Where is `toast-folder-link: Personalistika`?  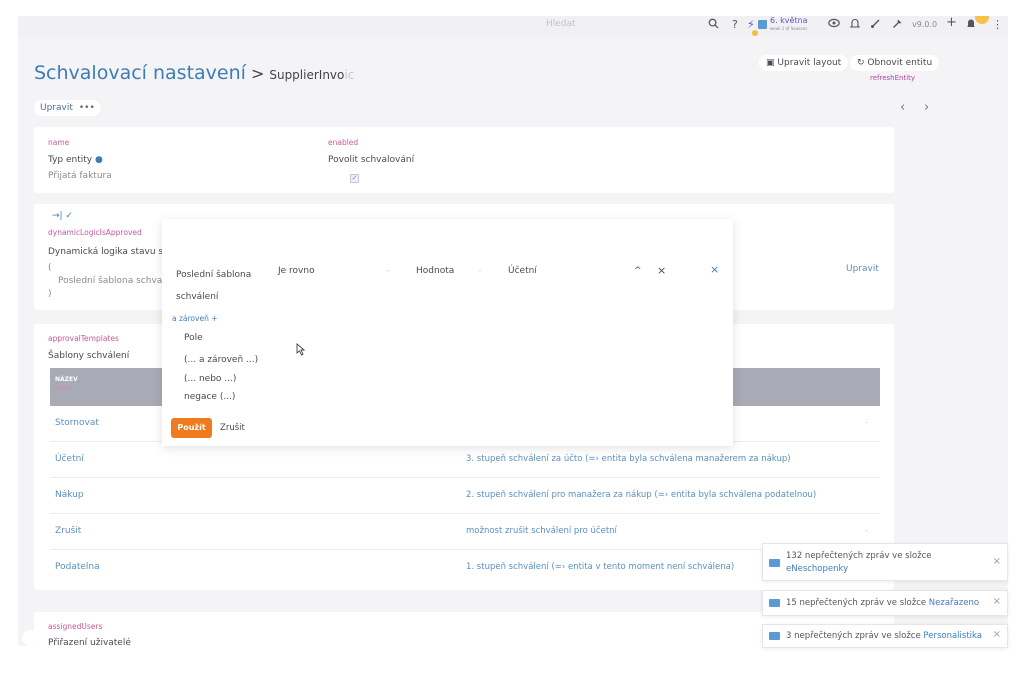 toast-folder-link: Personalistika is located at coordinates (952, 636).